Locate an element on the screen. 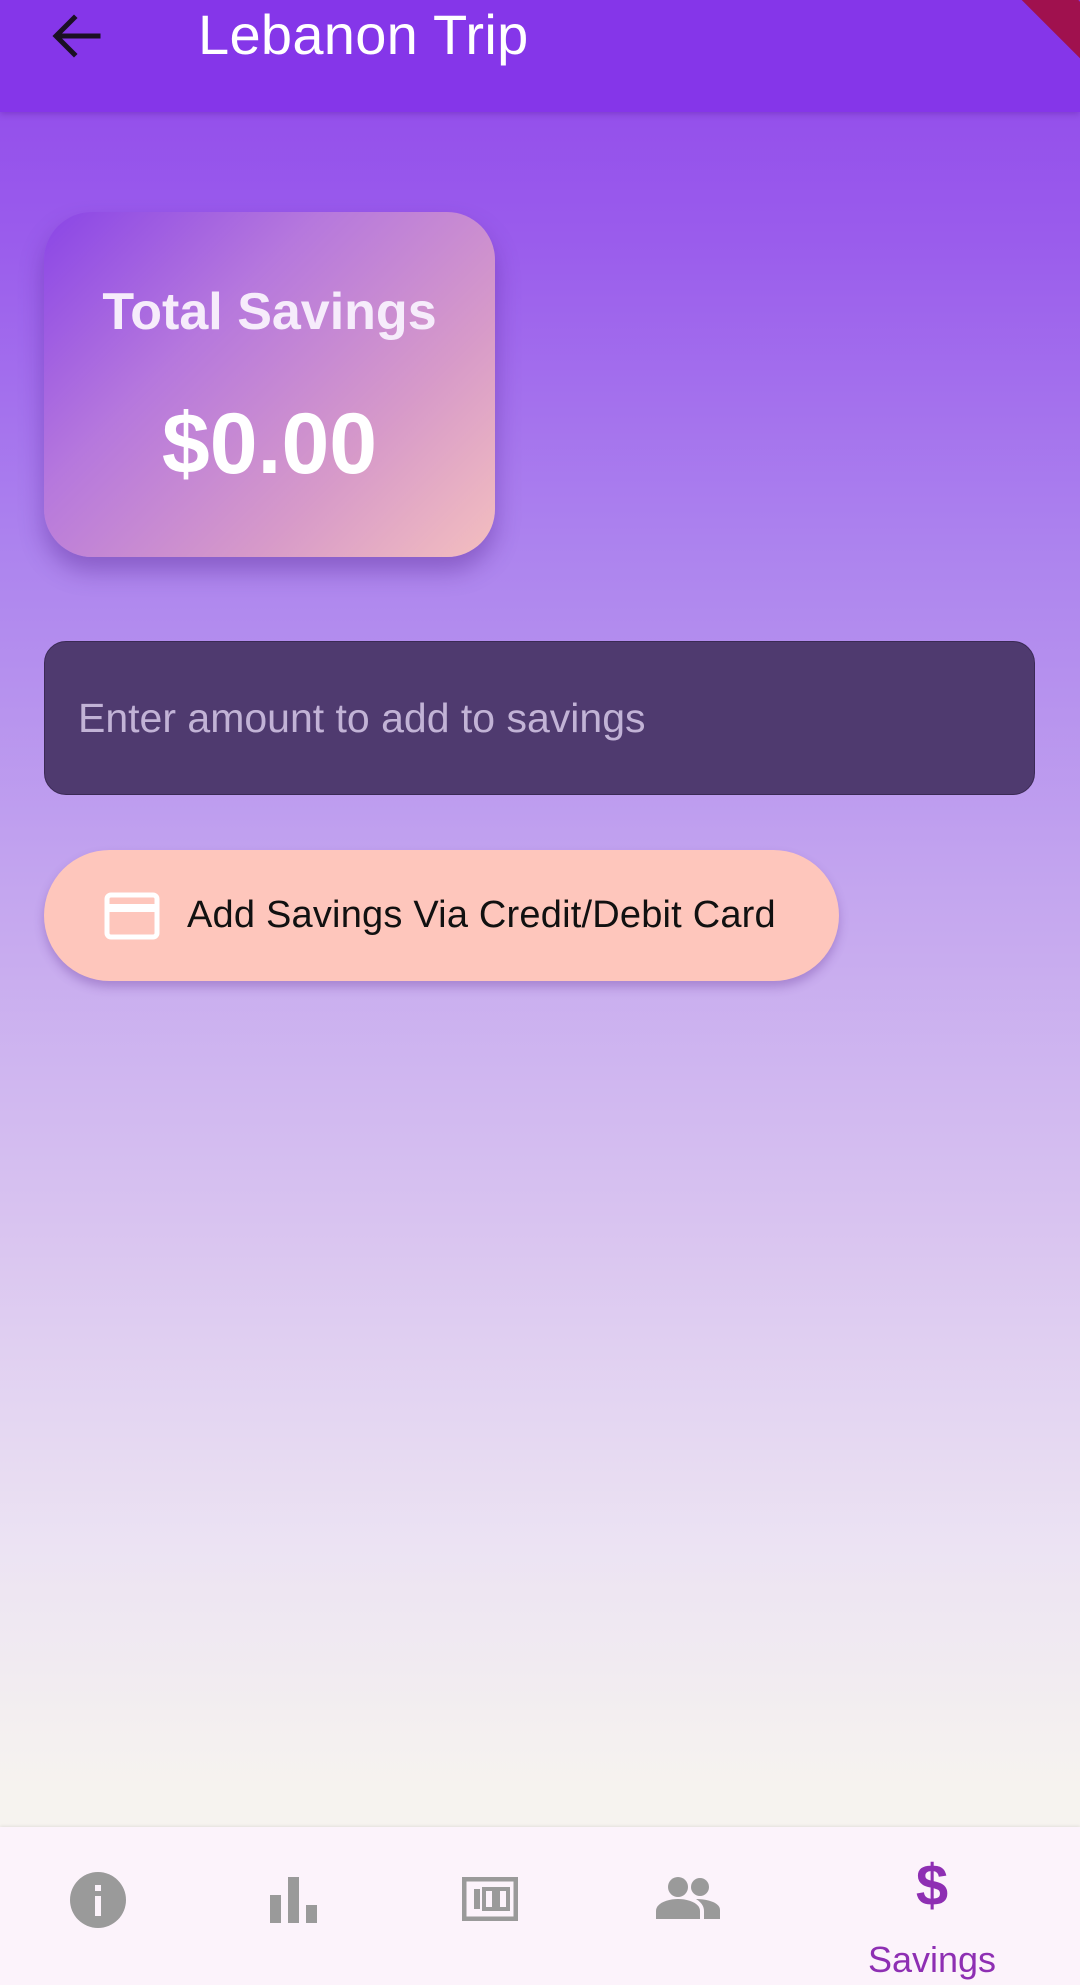 This screenshot has width=1080, height=1985. page-title: Lebanon Trip is located at coordinates (363, 34).